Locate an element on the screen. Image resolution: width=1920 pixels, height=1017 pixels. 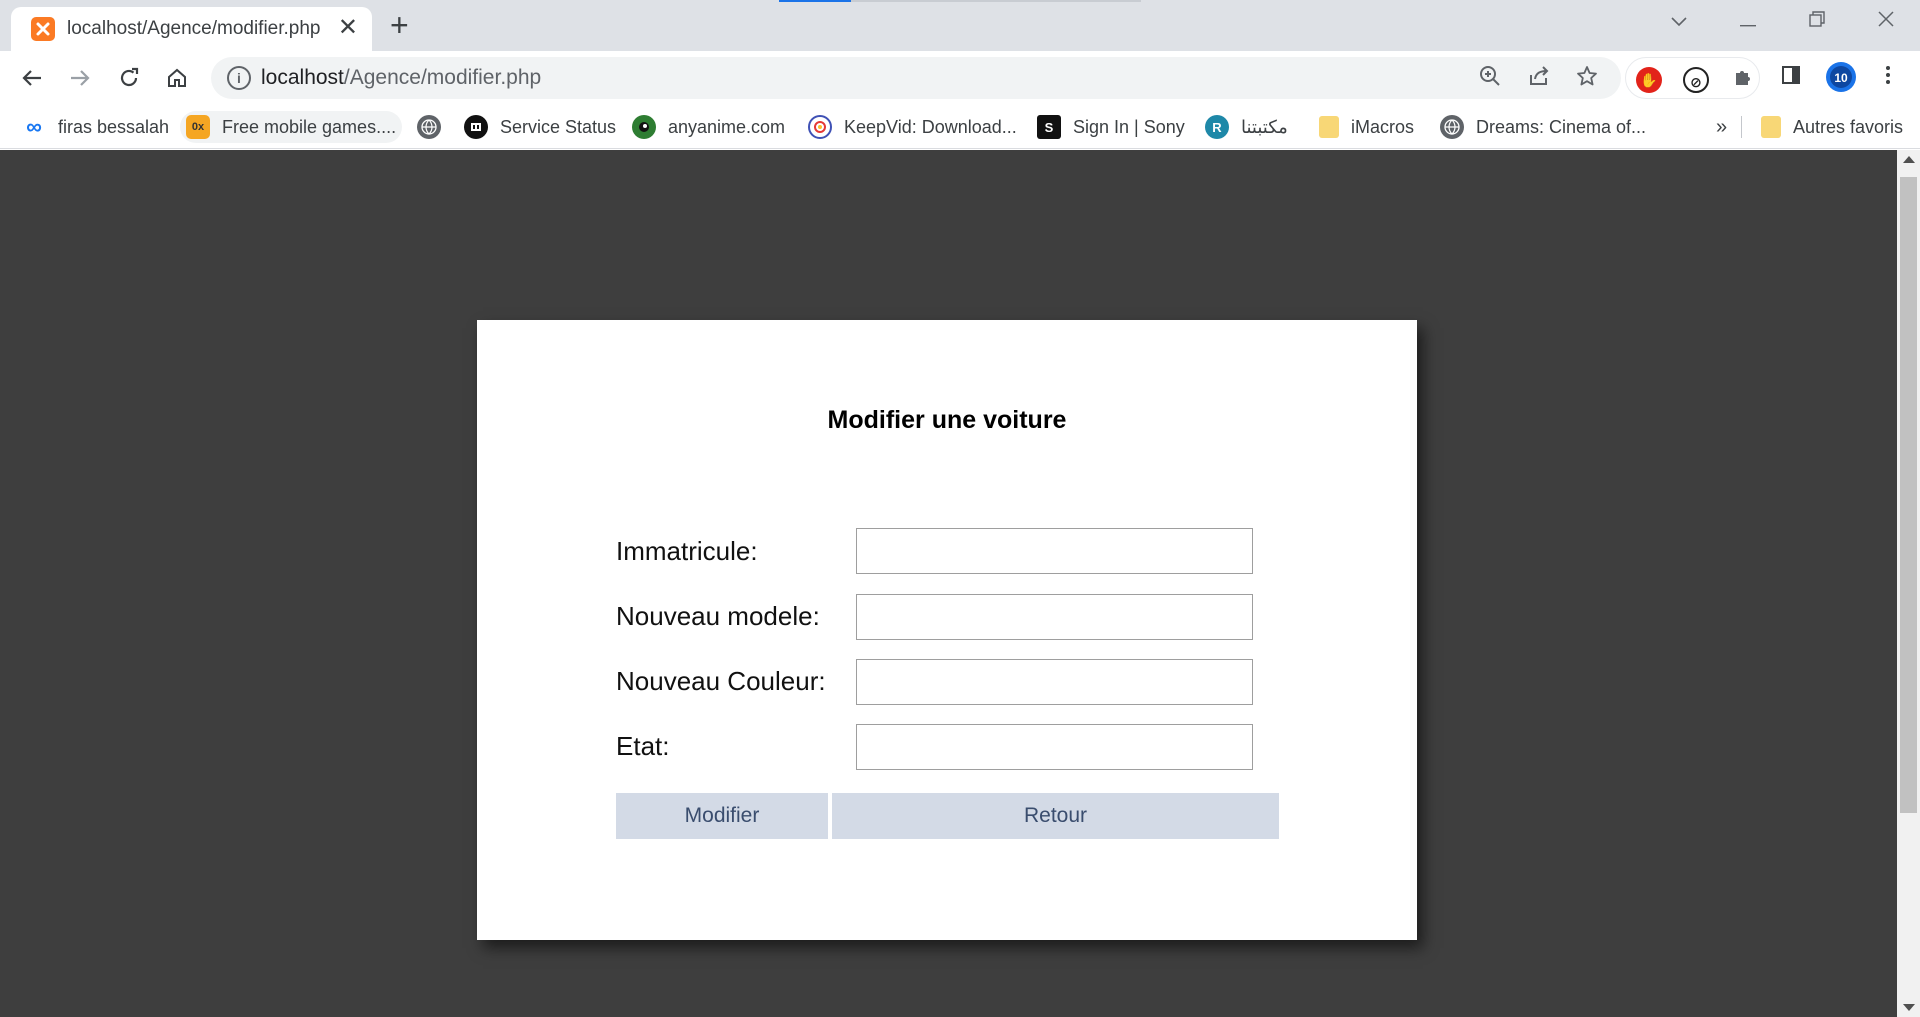
bookmarks-separator is located at coordinates (1741, 127).